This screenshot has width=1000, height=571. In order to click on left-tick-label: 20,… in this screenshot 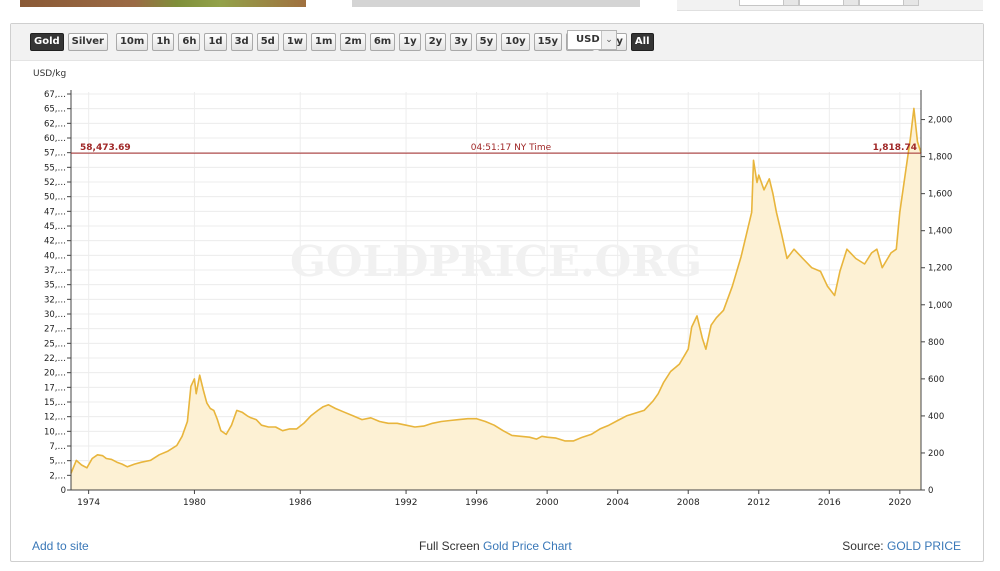, I will do `click(55, 374)`.